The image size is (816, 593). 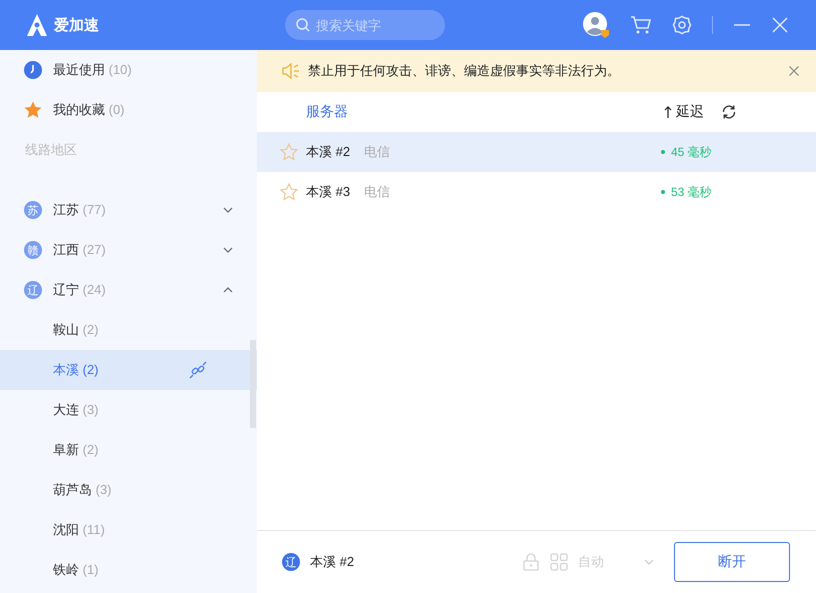 What do you see at coordinates (691, 192) in the screenshot?
I see `latency-value: 53 毫秒` at bounding box center [691, 192].